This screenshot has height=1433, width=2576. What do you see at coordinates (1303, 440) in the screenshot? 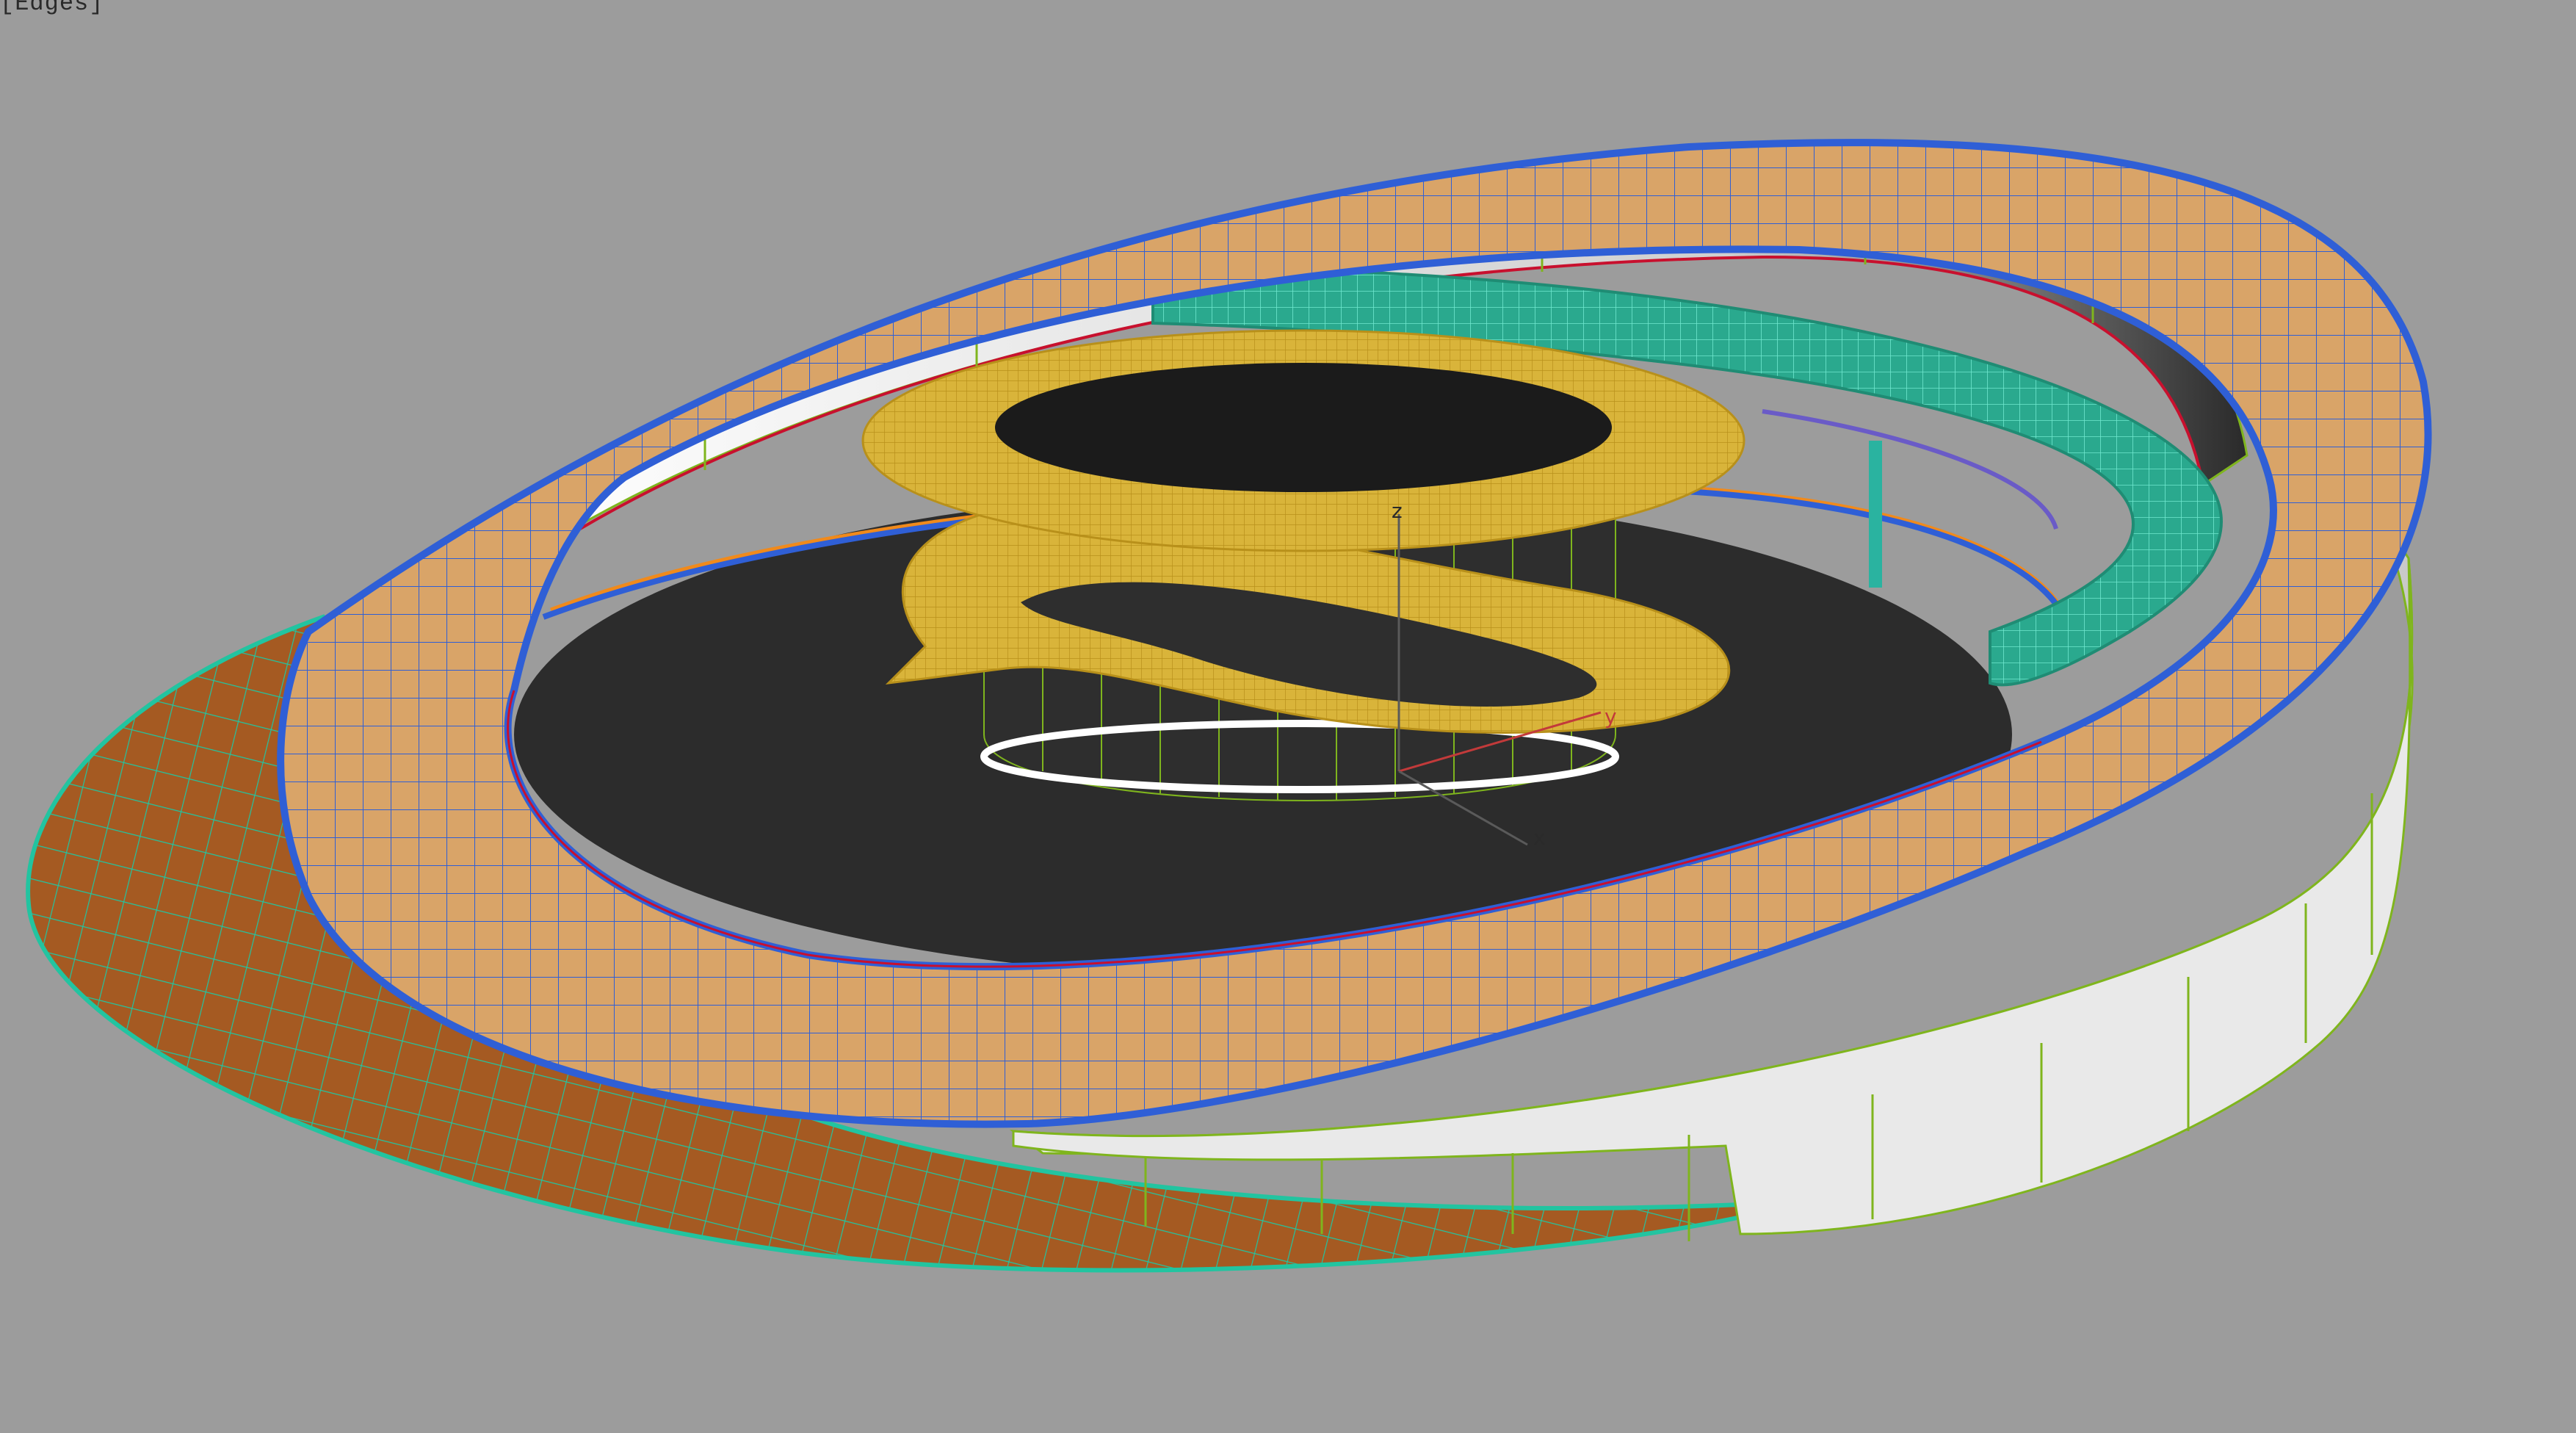
I see `spiral-stair-upper` at bounding box center [1303, 440].